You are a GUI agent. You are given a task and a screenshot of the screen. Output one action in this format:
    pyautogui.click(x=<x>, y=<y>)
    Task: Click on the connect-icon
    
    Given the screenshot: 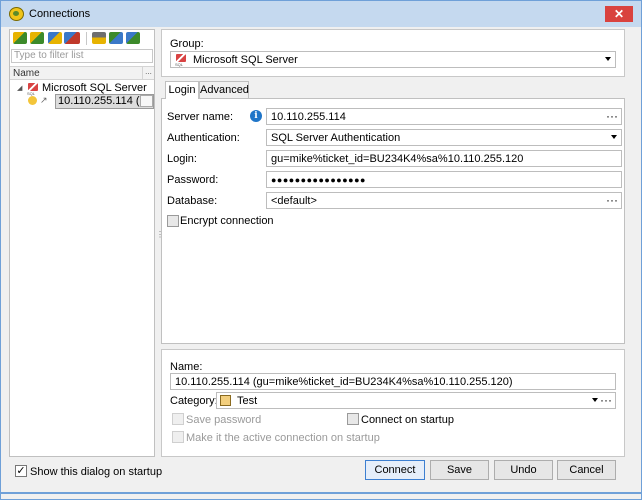 What is the action you would take?
    pyautogui.click(x=55, y=38)
    